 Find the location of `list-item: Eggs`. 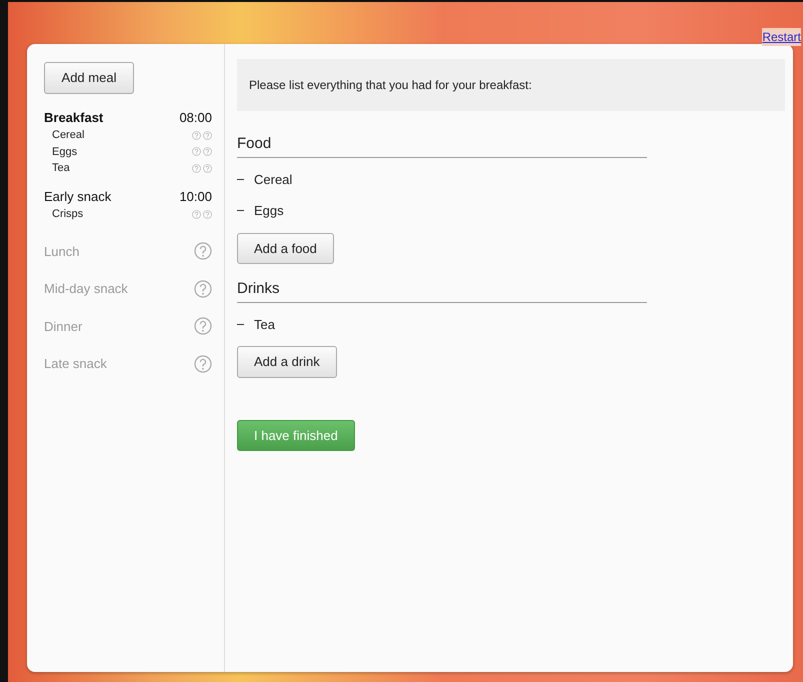

list-item: Eggs is located at coordinates (269, 211).